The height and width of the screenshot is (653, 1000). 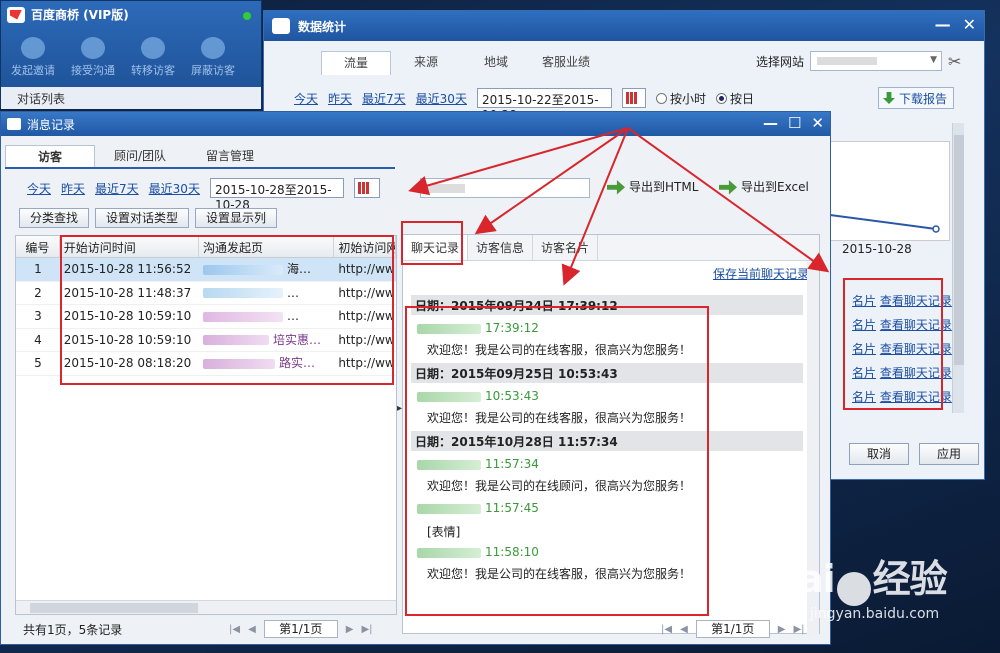 What do you see at coordinates (50, 156) in the screenshot?
I see `tab-visitor: 访客` at bounding box center [50, 156].